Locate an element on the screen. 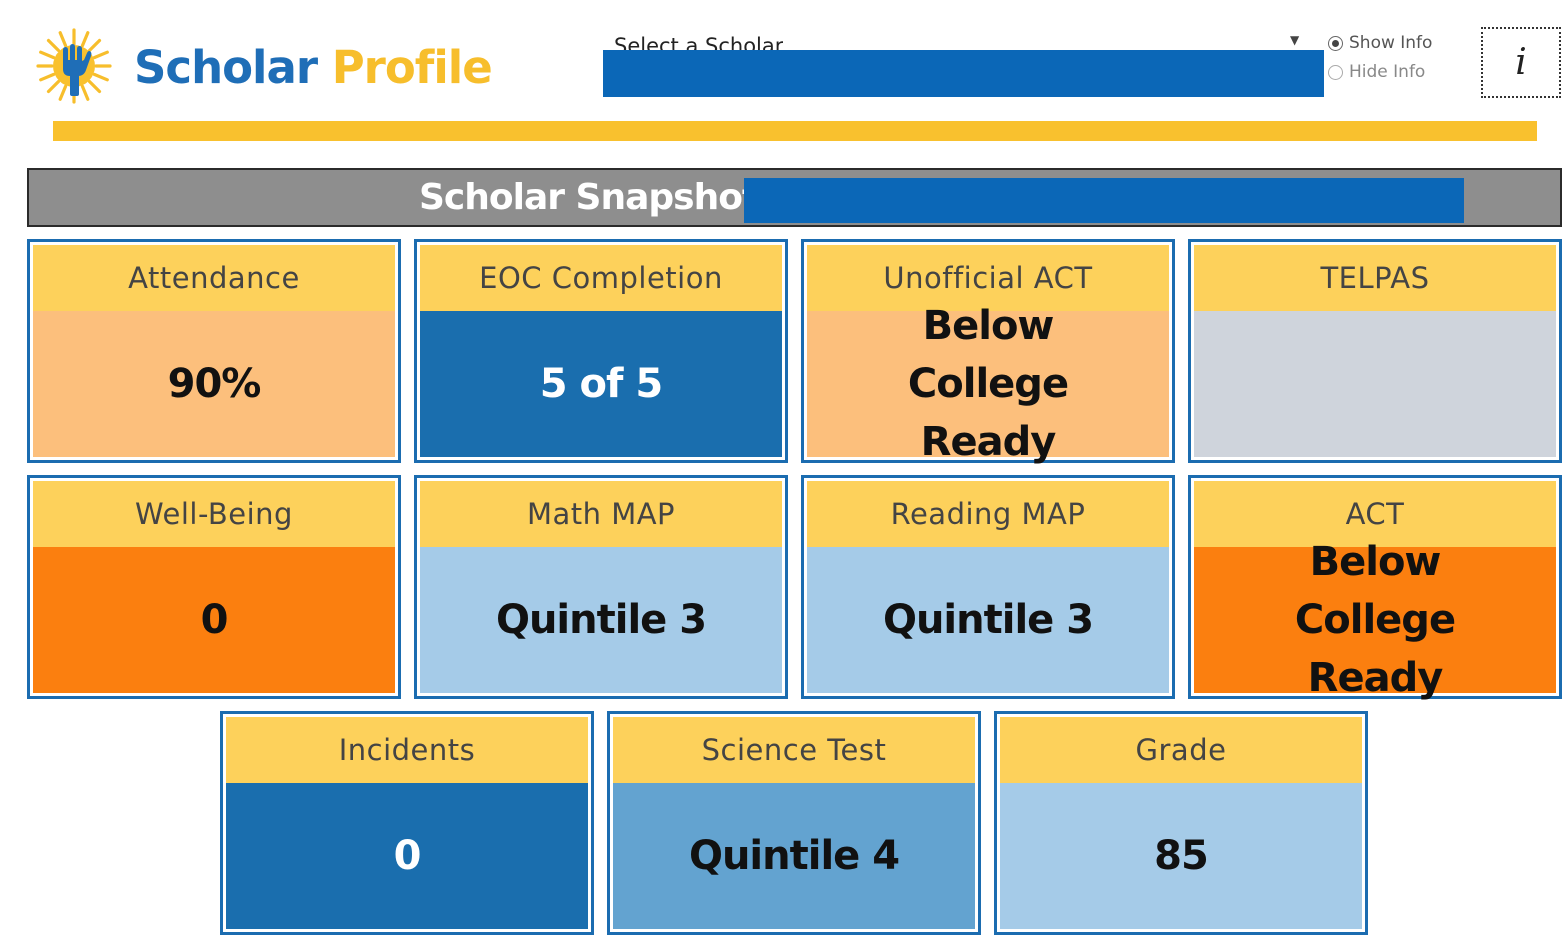  app-title: Scholar Profile is located at coordinates (313, 68).